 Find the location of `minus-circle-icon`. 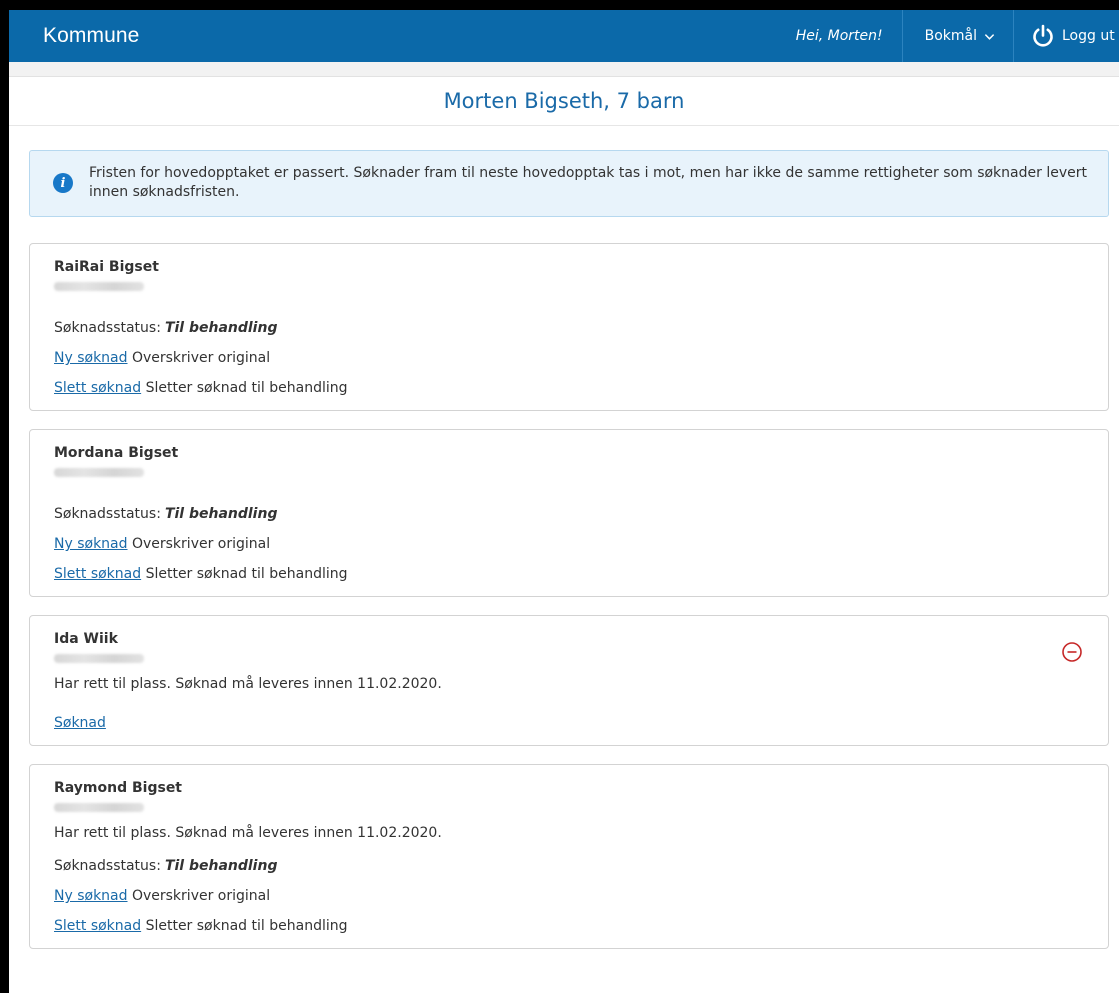

minus-circle-icon is located at coordinates (1072, 652).